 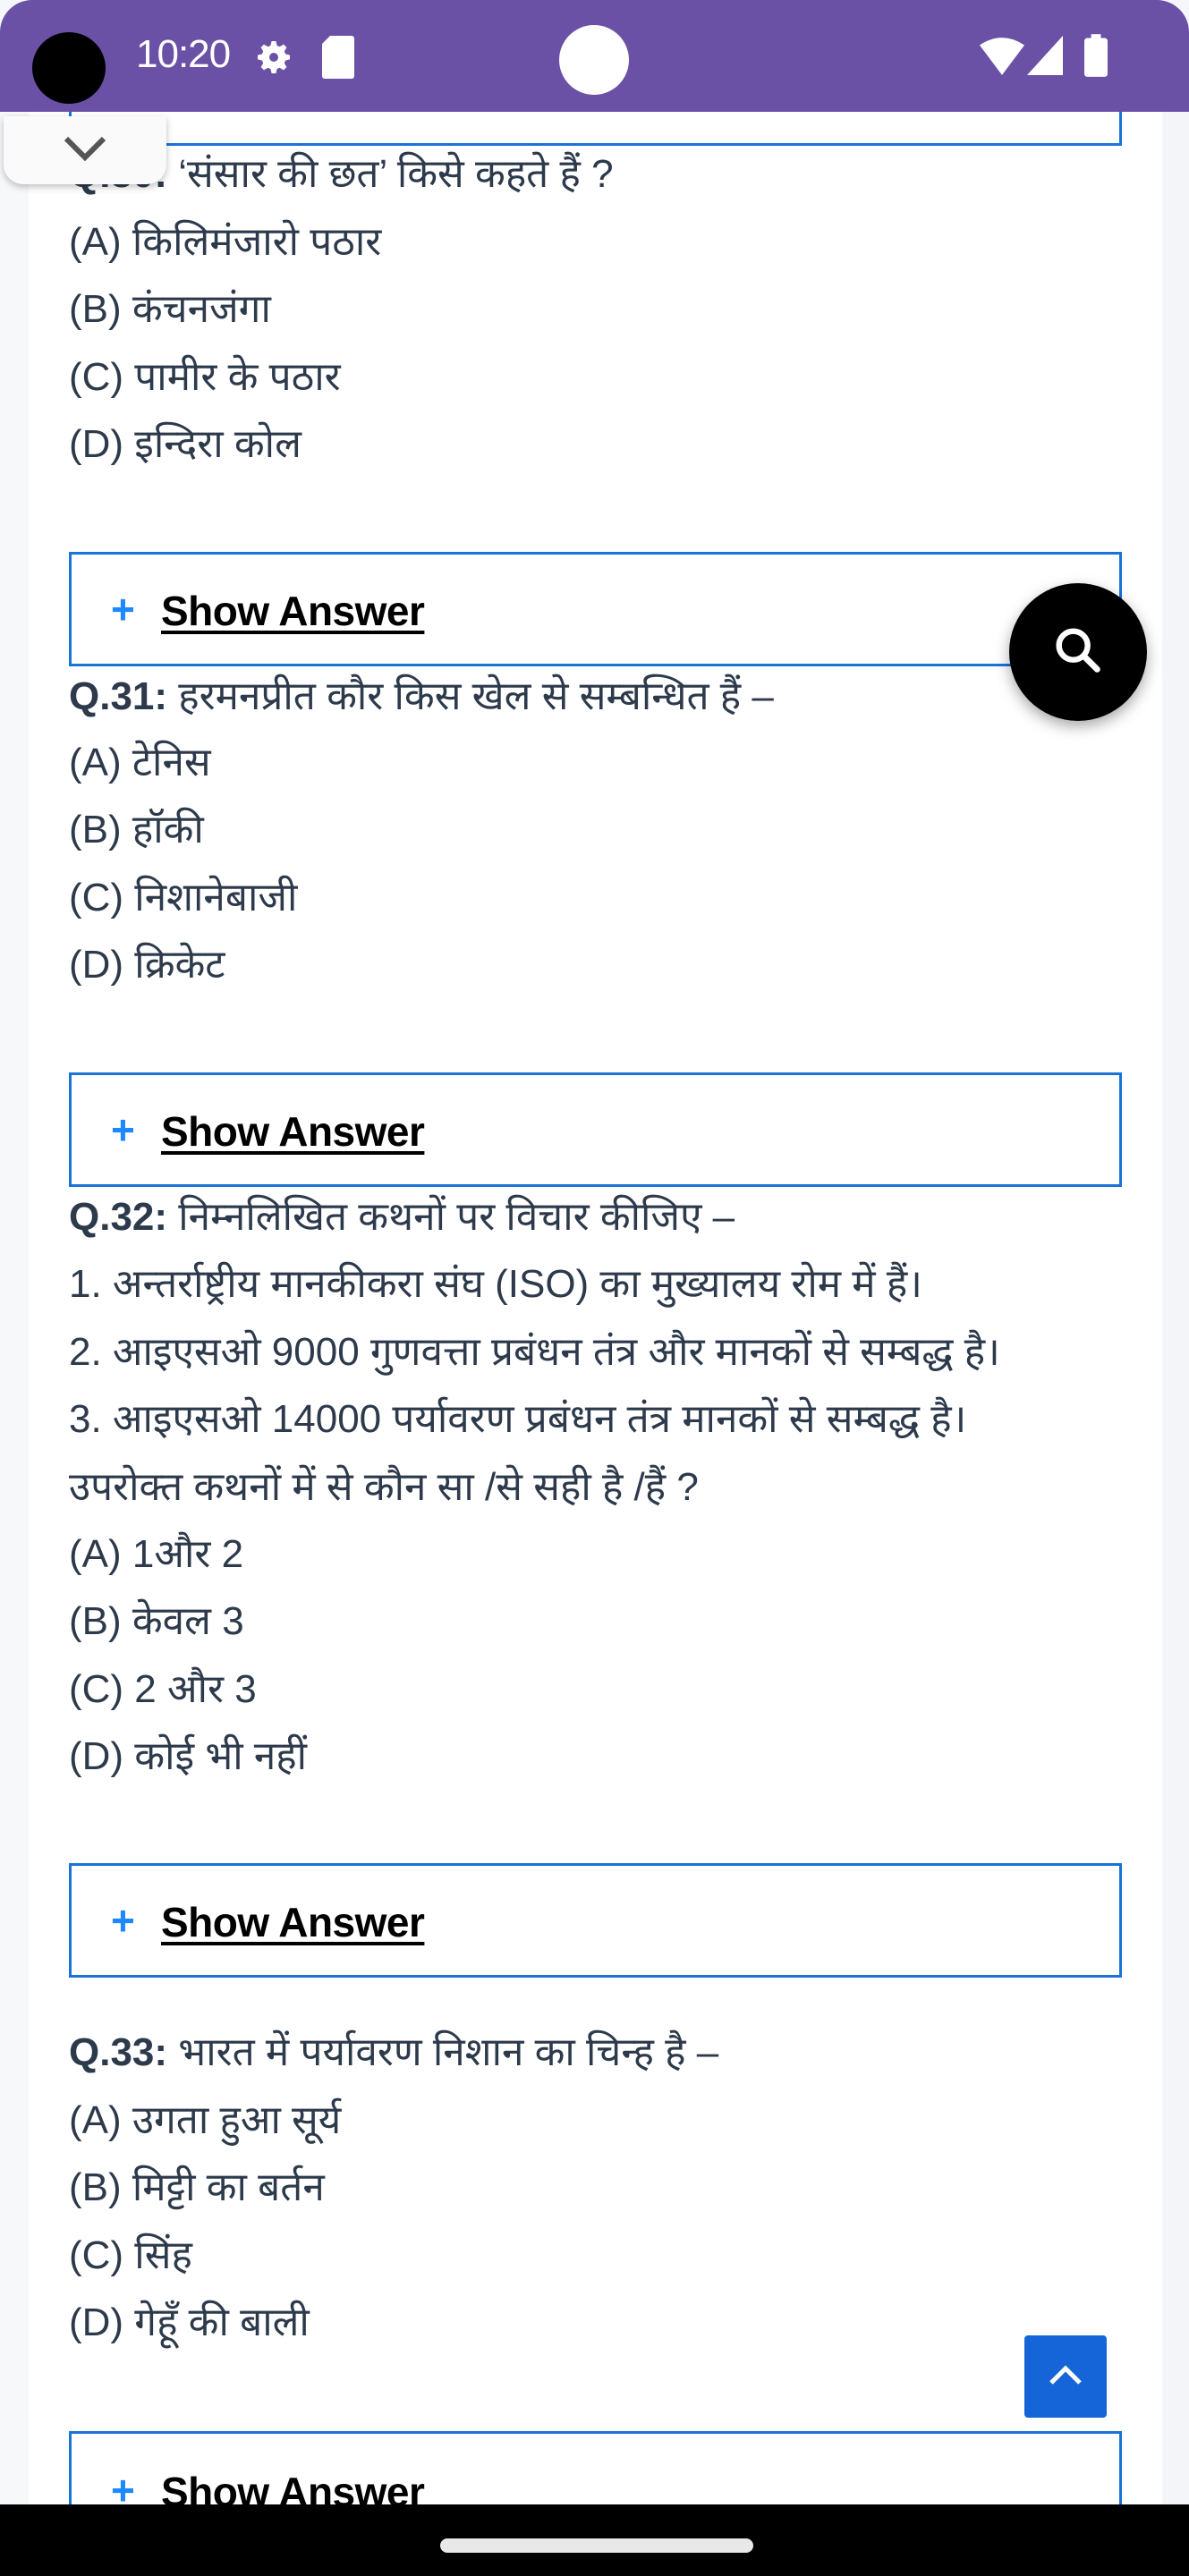 I want to click on question-text: निम्नलिखित कथनों पर विचार कीजिए –, so click(x=456, y=1217).